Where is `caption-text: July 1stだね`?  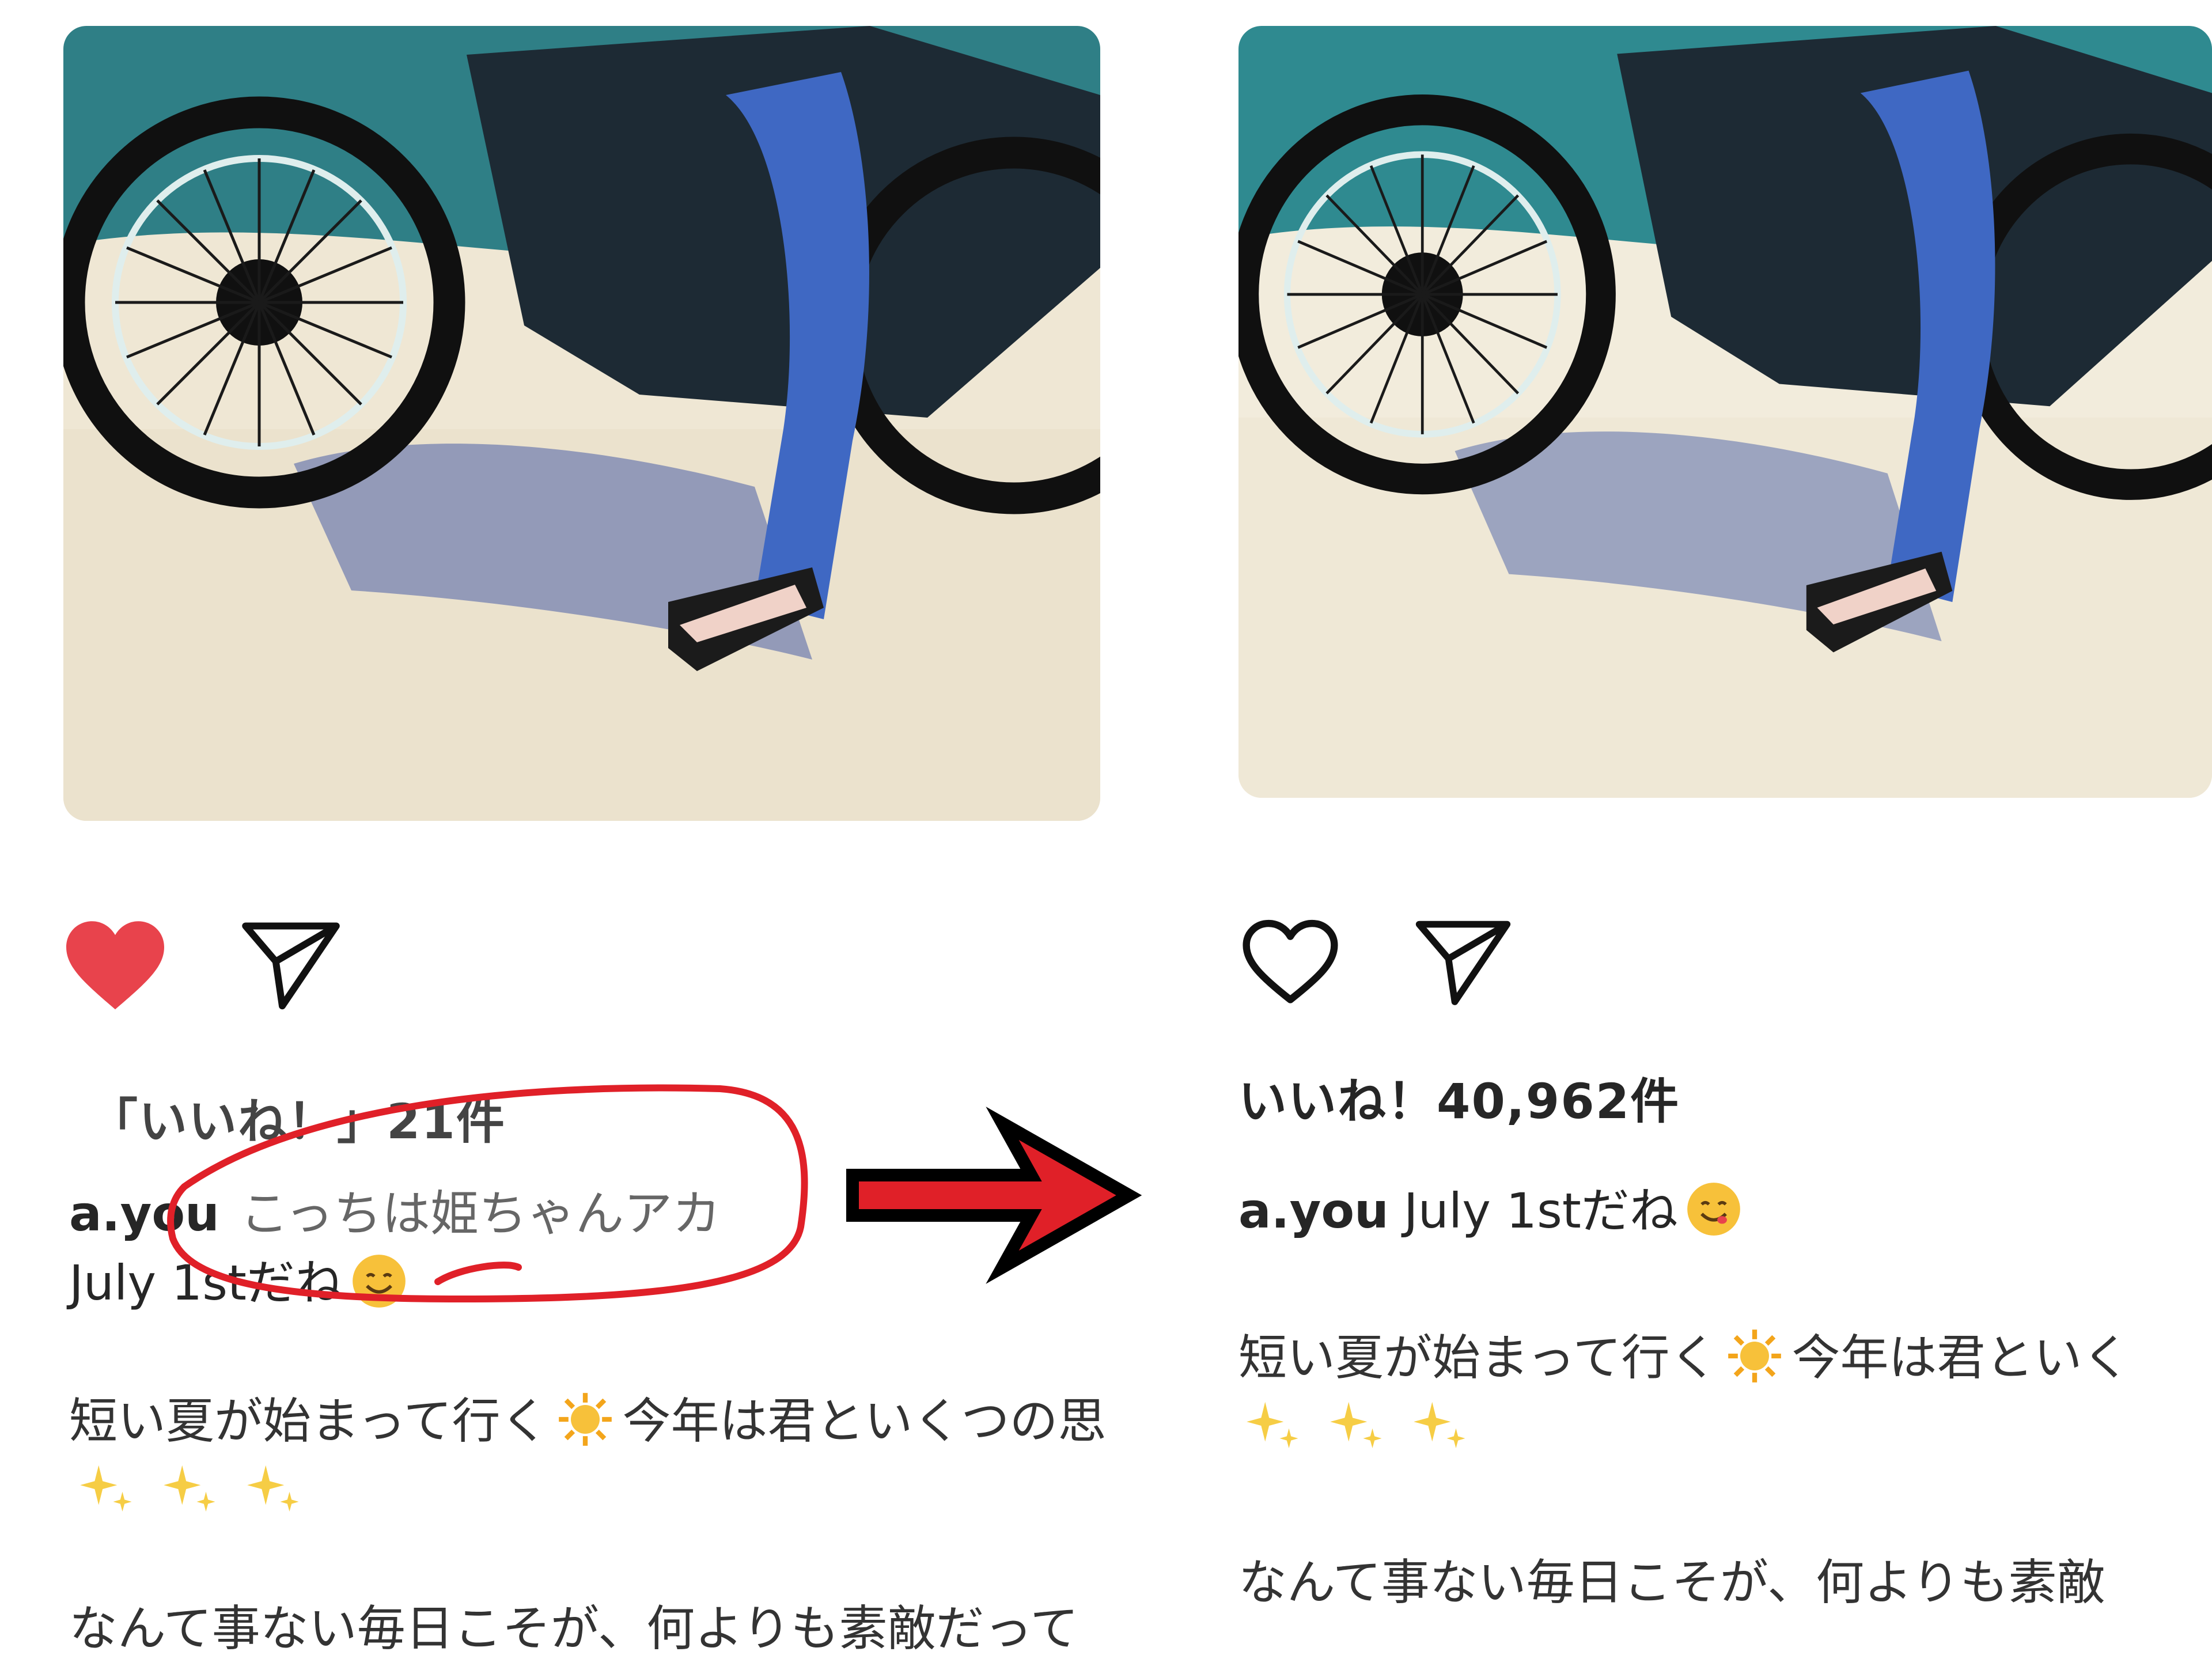
caption-text: July 1stだね is located at coordinates (1540, 1211).